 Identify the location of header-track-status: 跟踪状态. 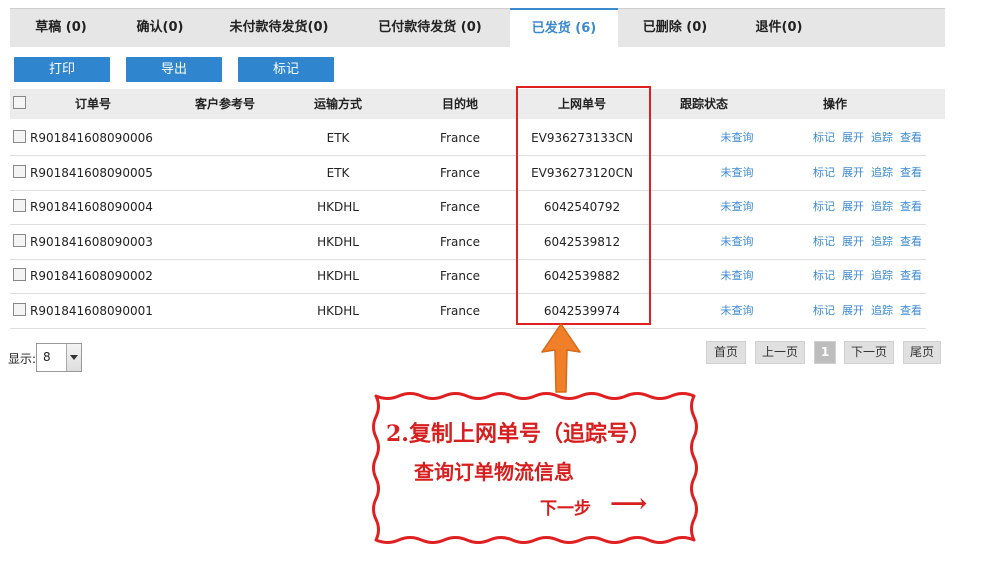
(703, 104).